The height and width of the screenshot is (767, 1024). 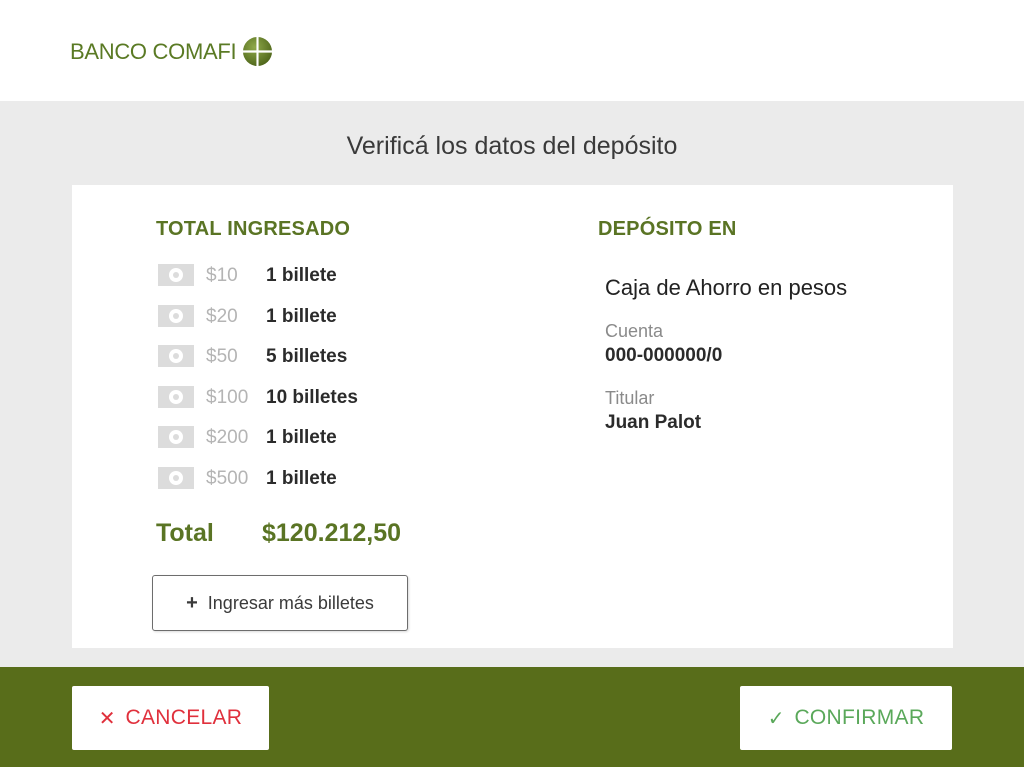 What do you see at coordinates (312, 397) in the screenshot?
I see `bill-count: 10 billetes` at bounding box center [312, 397].